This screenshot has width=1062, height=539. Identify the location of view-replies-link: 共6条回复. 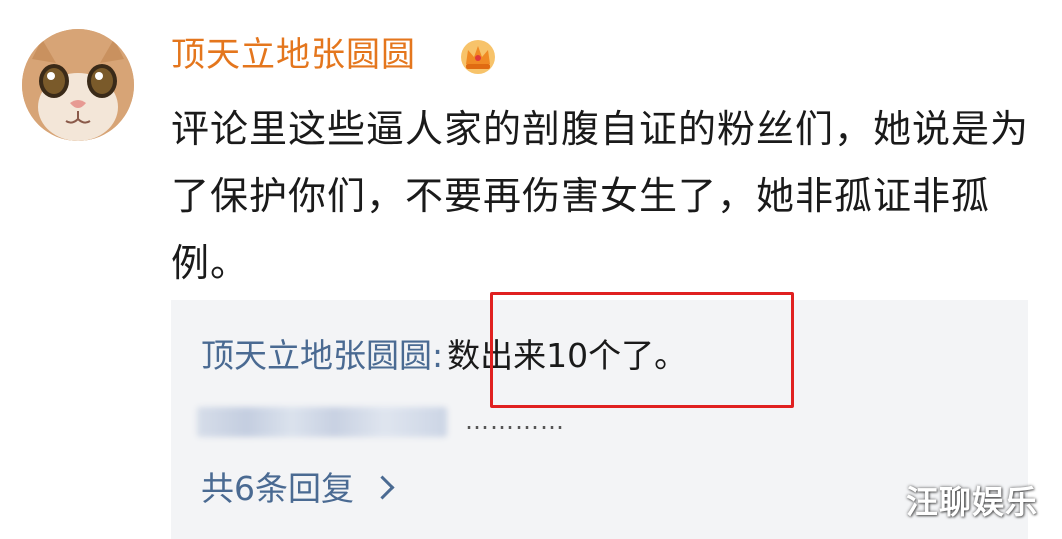
(298, 489).